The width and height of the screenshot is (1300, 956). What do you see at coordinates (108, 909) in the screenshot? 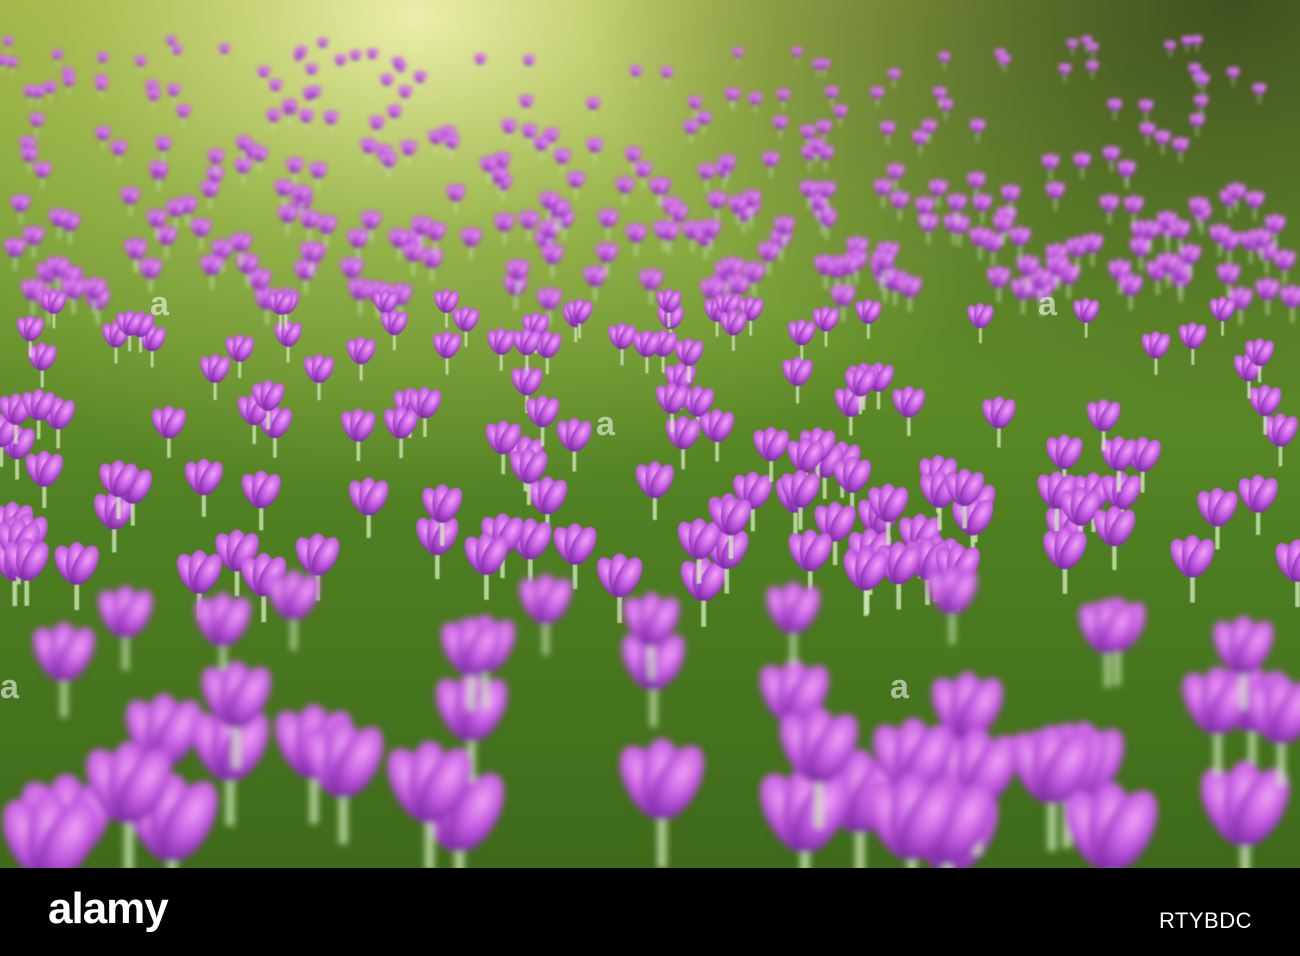
I see `brand-logo: alamy` at bounding box center [108, 909].